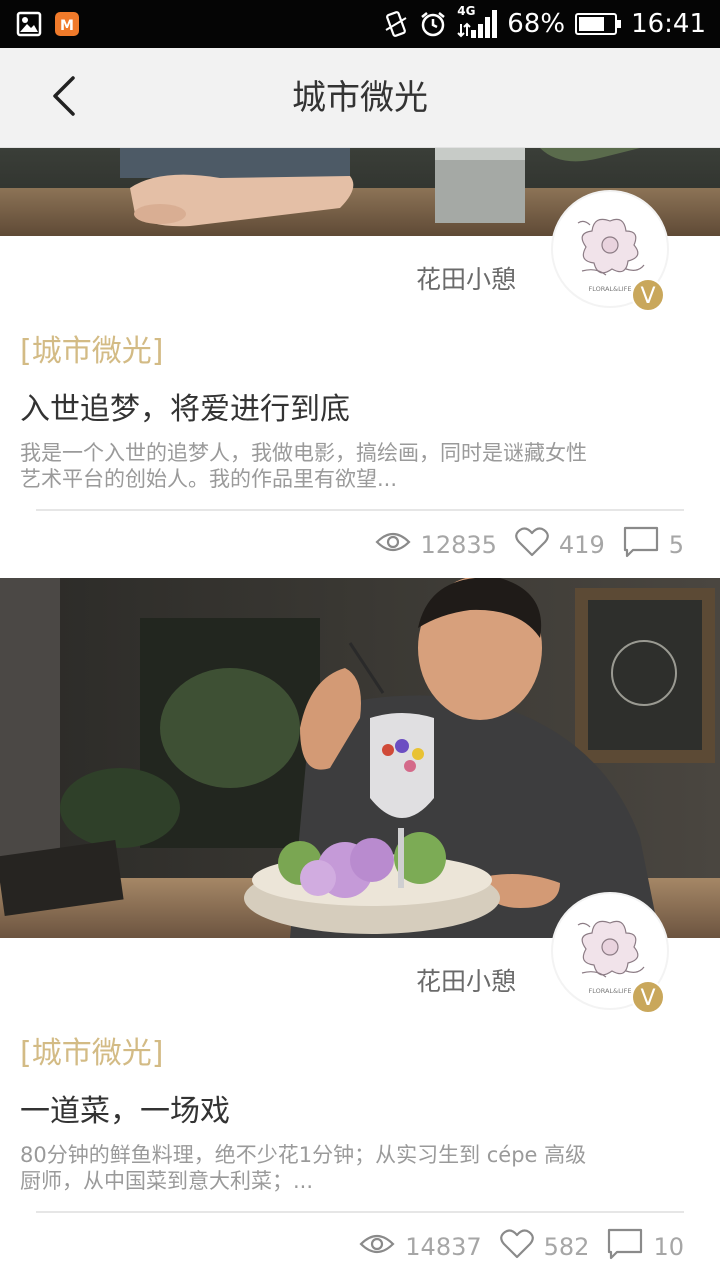  I want to click on app-header: 城市微光, so click(360, 98).